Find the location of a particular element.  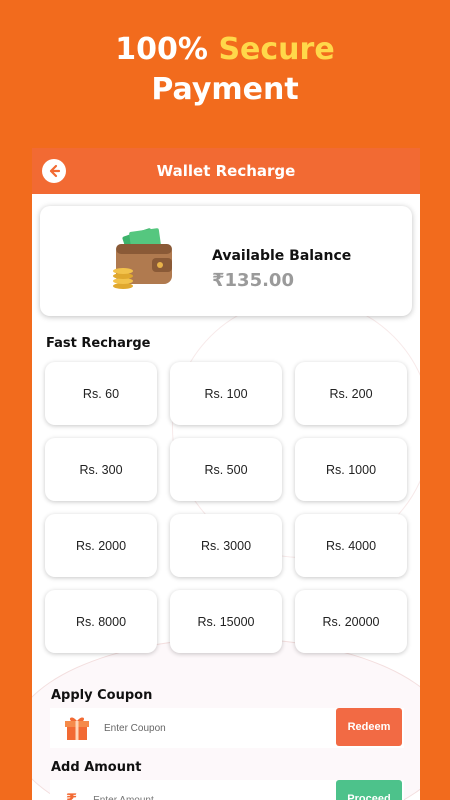

amount-button-500: Rs. 500 is located at coordinates (226, 469).